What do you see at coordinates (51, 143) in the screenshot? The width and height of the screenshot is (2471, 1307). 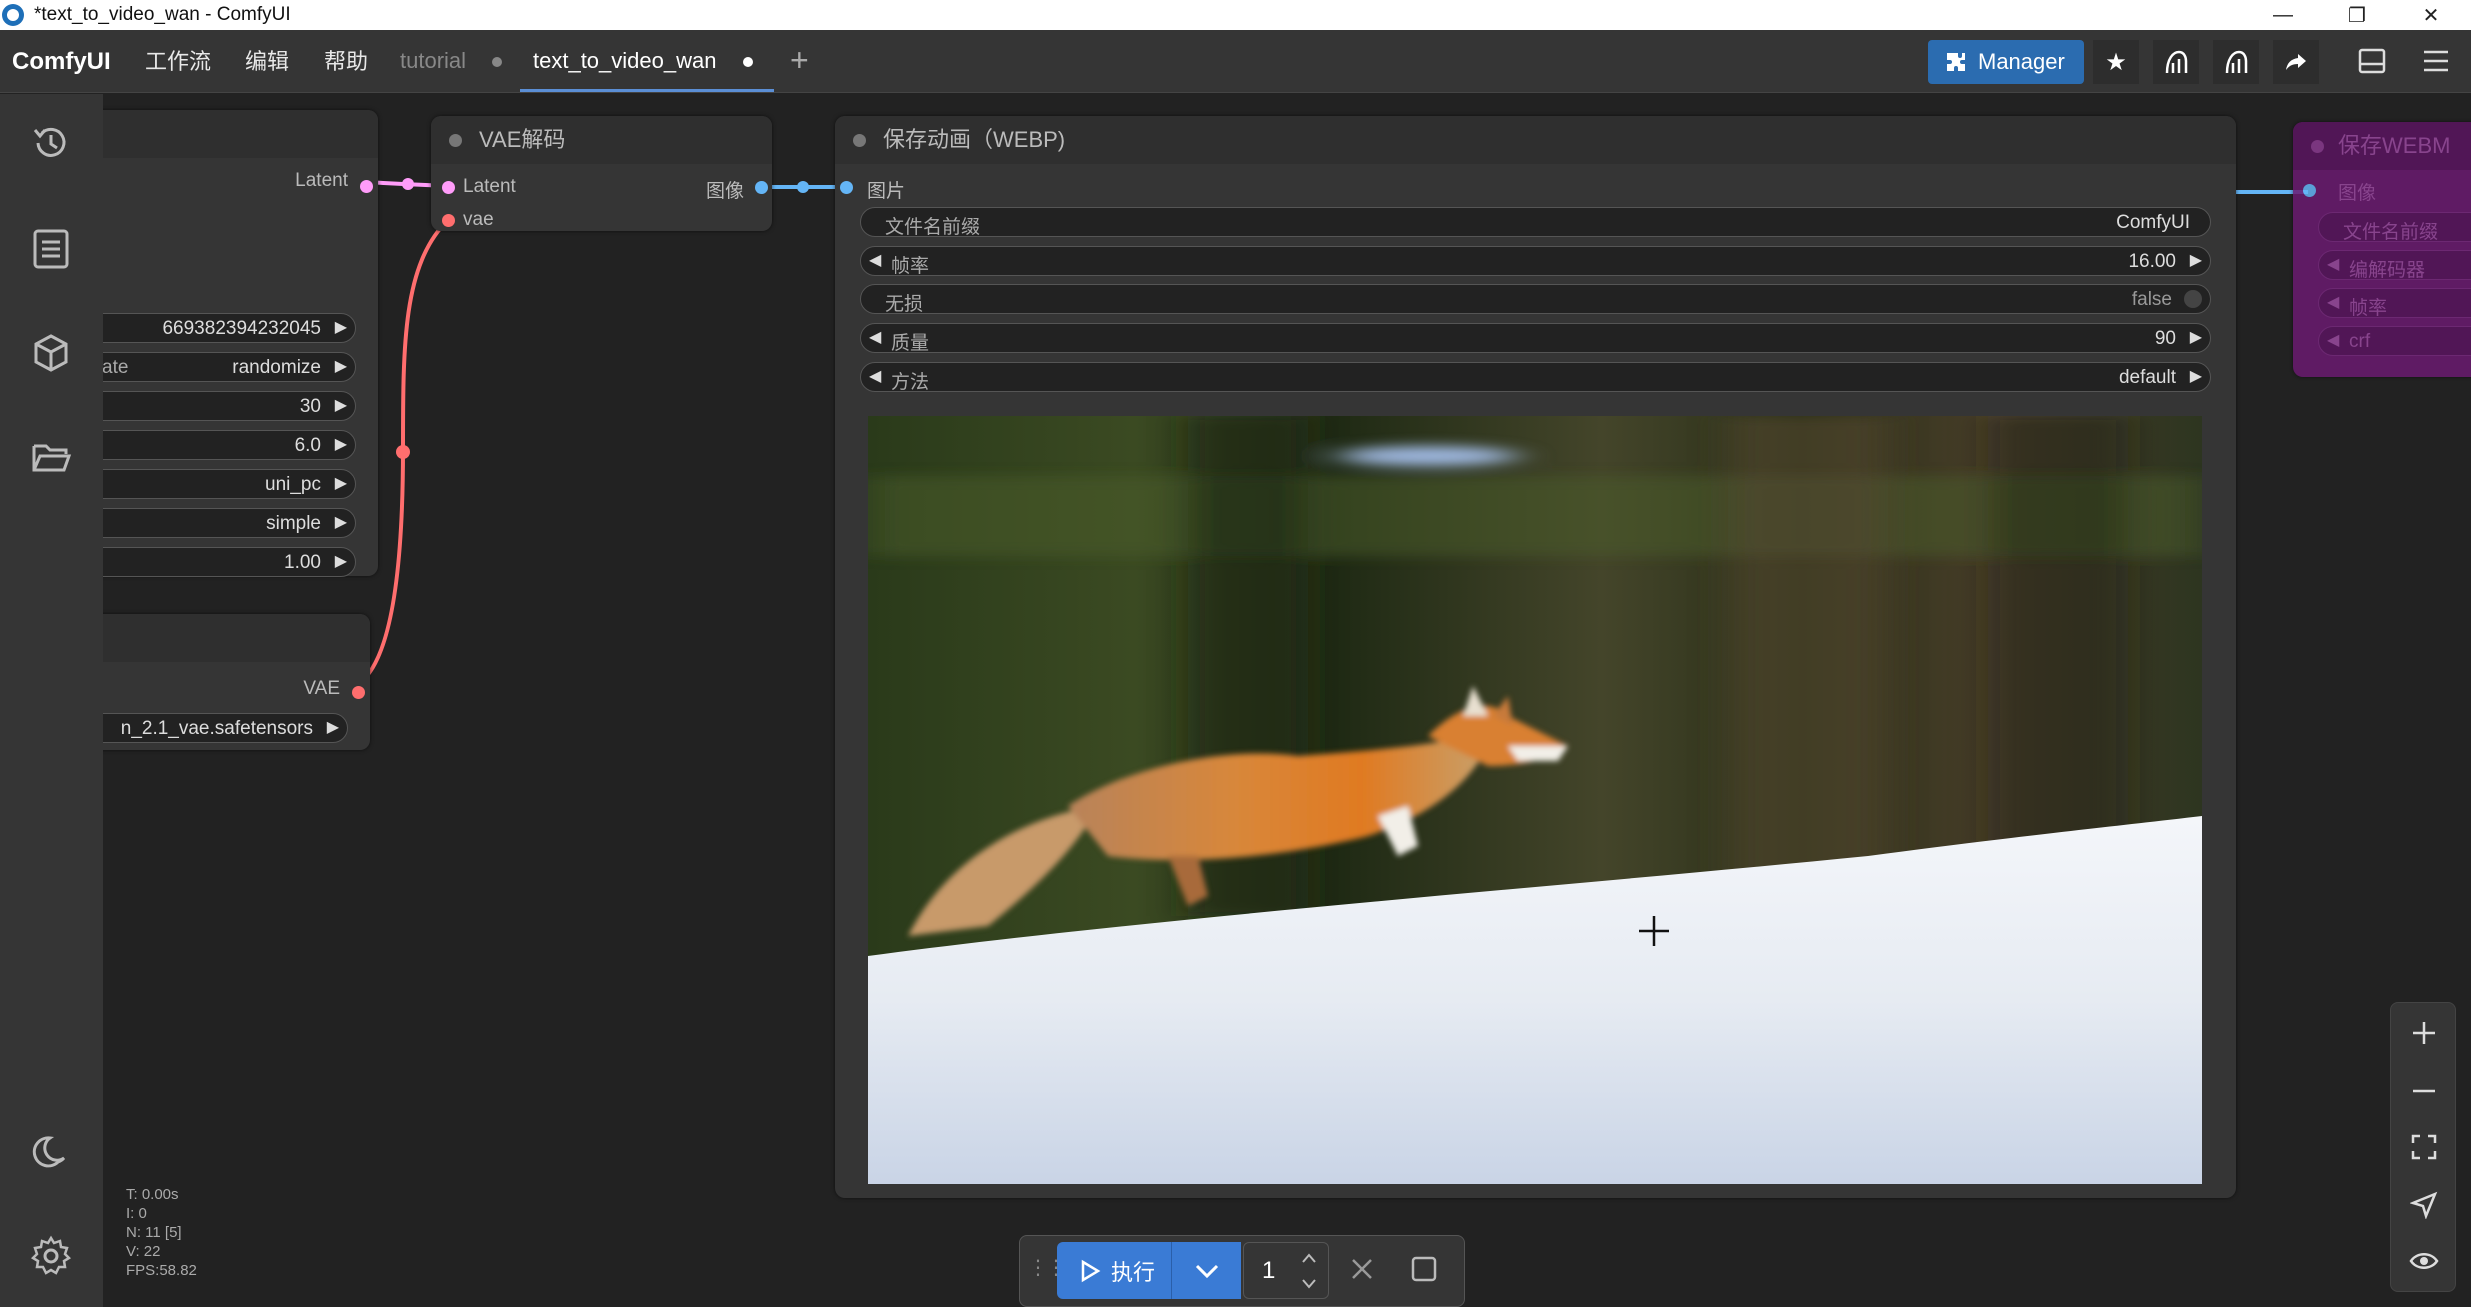 I see `queue-history-icon` at bounding box center [51, 143].